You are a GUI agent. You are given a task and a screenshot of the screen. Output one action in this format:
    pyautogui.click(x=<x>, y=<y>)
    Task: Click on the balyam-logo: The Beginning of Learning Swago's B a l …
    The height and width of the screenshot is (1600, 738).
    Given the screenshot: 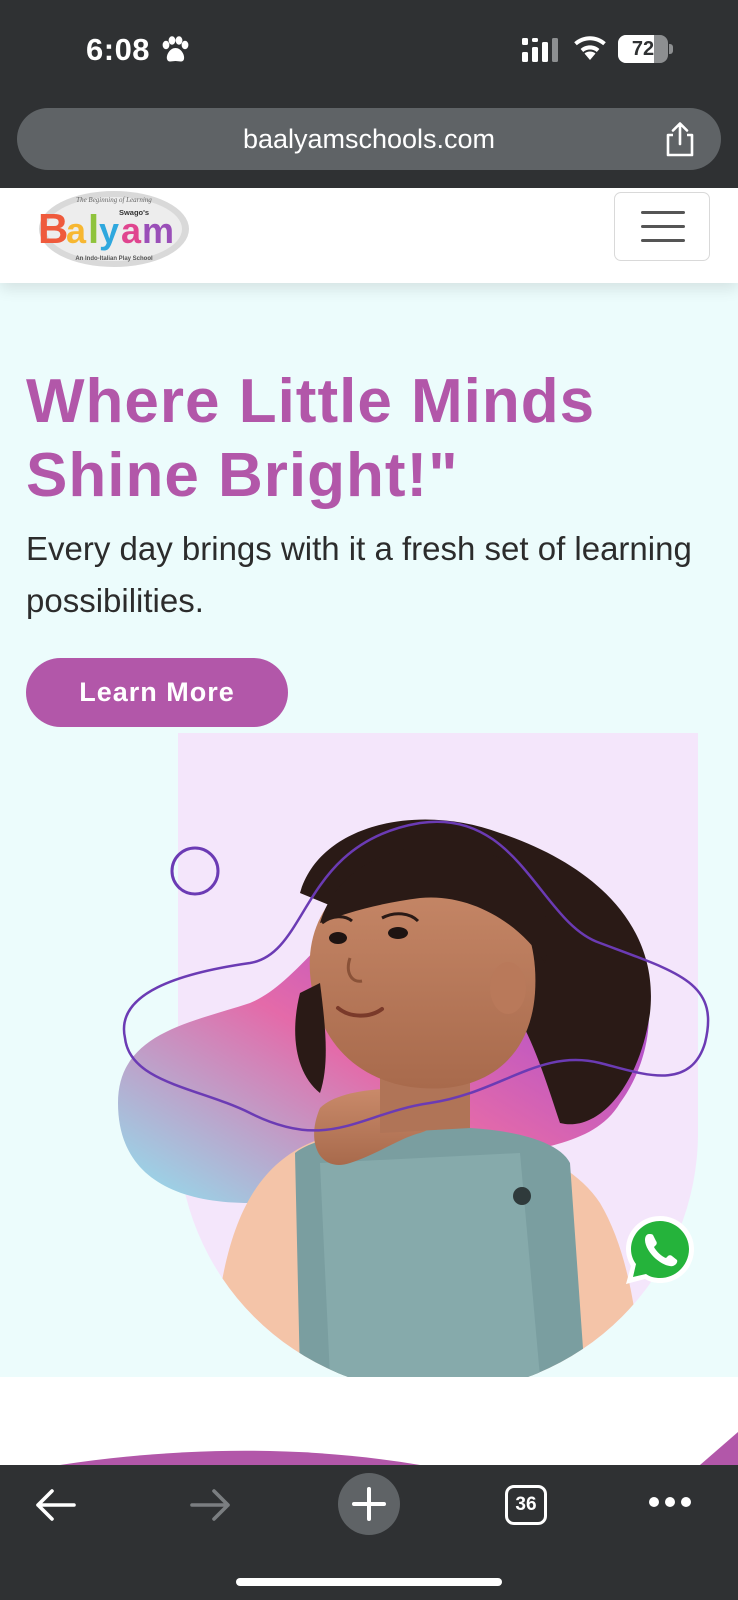 What is the action you would take?
    pyautogui.click(x=114, y=229)
    